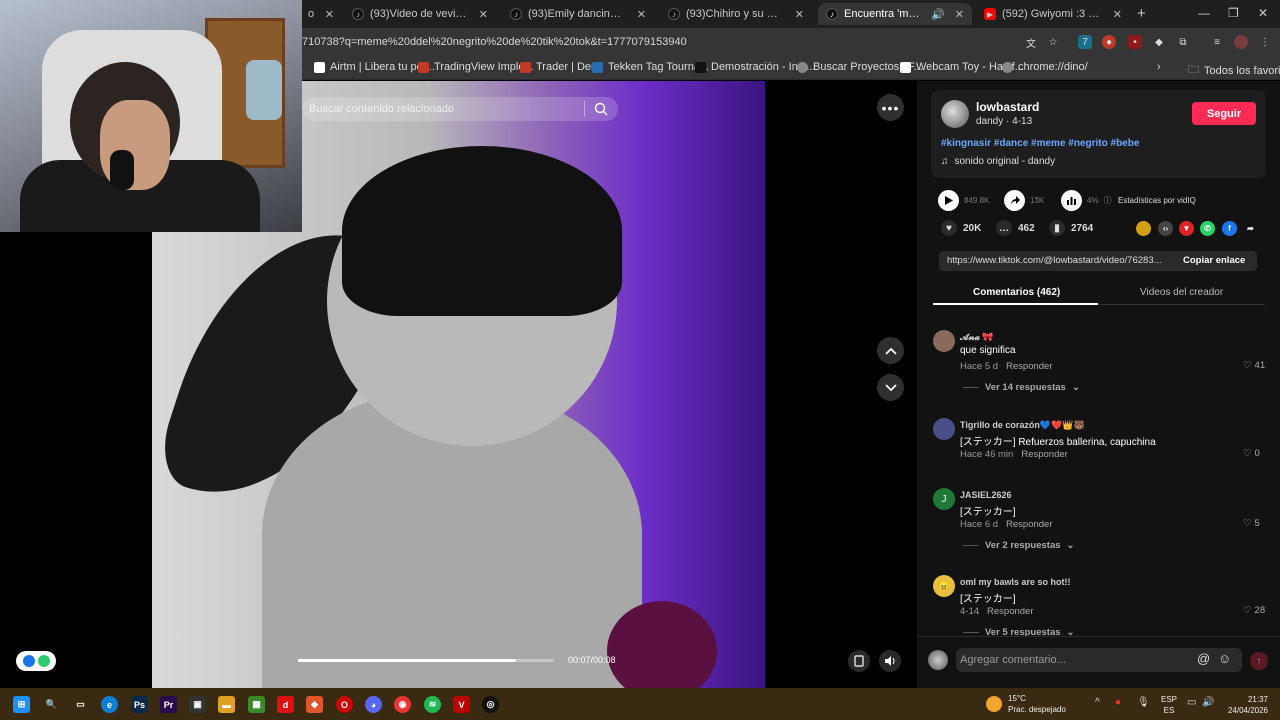 The image size is (1280, 720). Describe the element at coordinates (1159, 67) in the screenshot. I see `chevron-right-icon: ›` at that location.